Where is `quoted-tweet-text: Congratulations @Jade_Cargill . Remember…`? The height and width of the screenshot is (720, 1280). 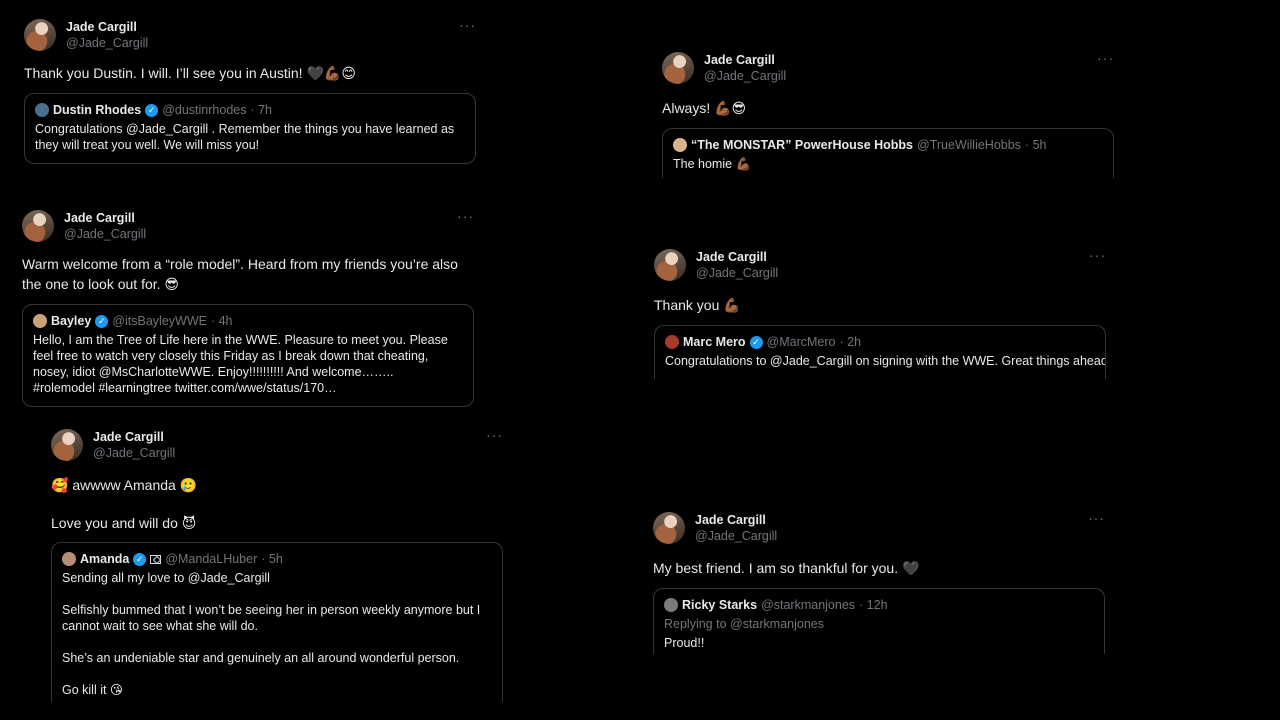
quoted-tweet-text: Congratulations @Jade_Cargill . Remember… is located at coordinates (246, 137).